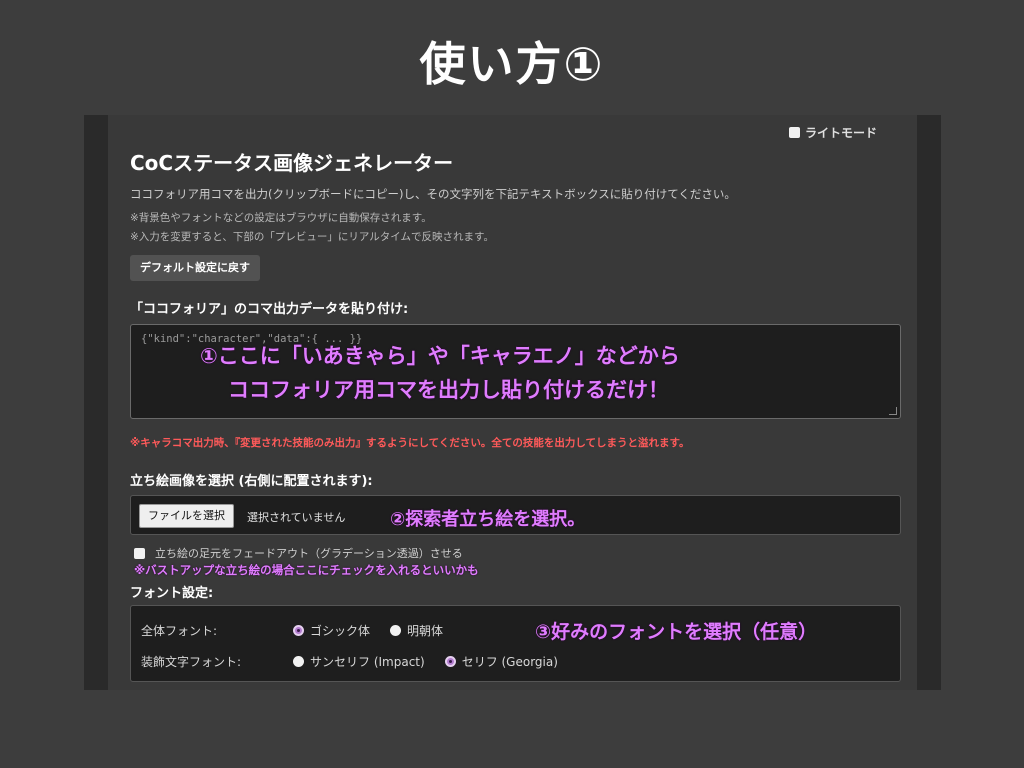 The height and width of the screenshot is (768, 1024). I want to click on resize-grip-icon, so click(893, 411).